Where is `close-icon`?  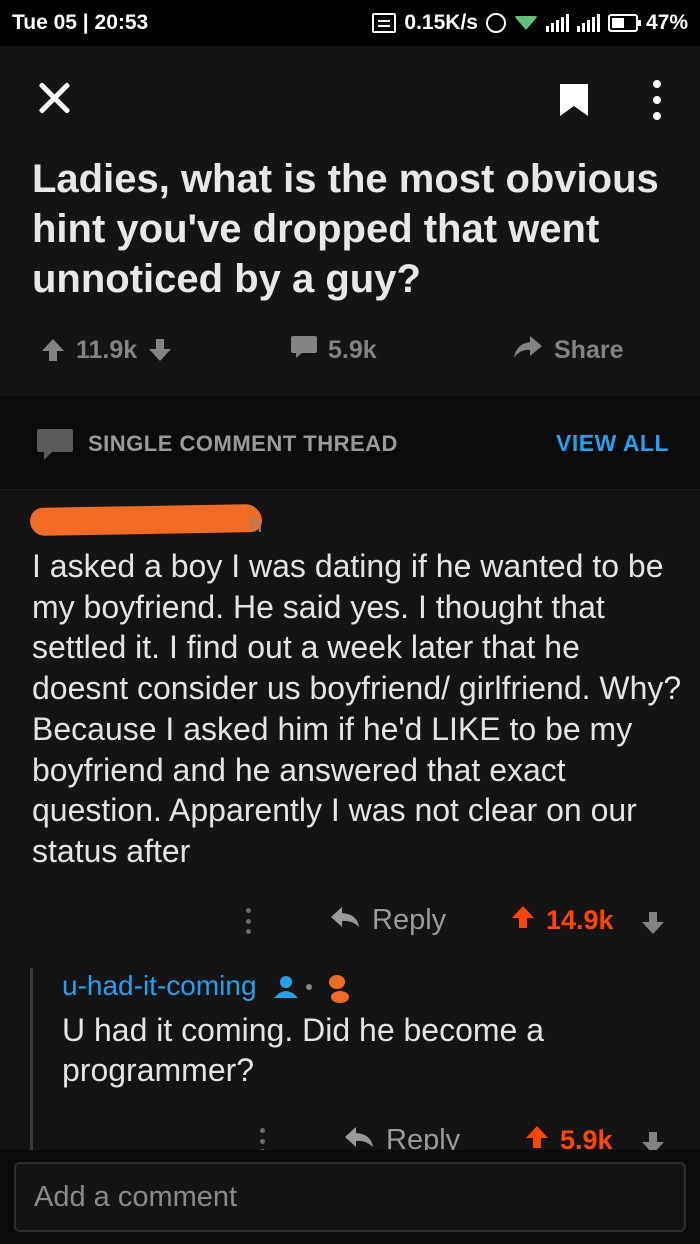 close-icon is located at coordinates (54, 98).